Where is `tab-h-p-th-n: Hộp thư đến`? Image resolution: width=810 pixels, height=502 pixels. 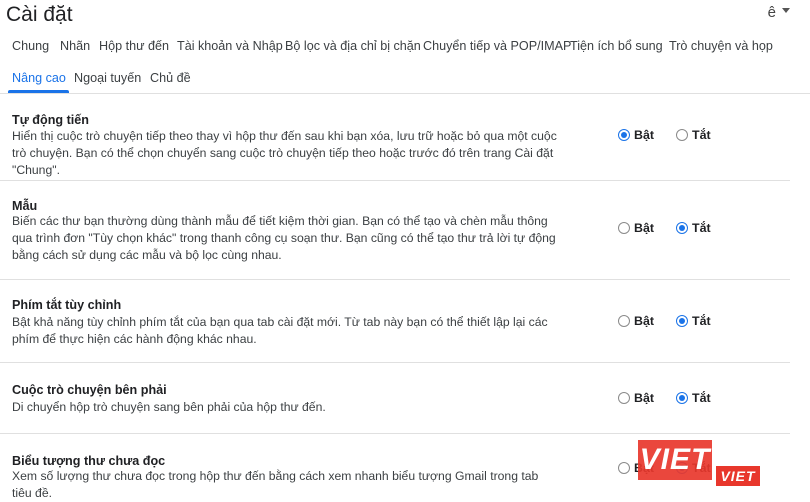
tab-h-p-th-n: Hộp thư đến is located at coordinates (134, 46).